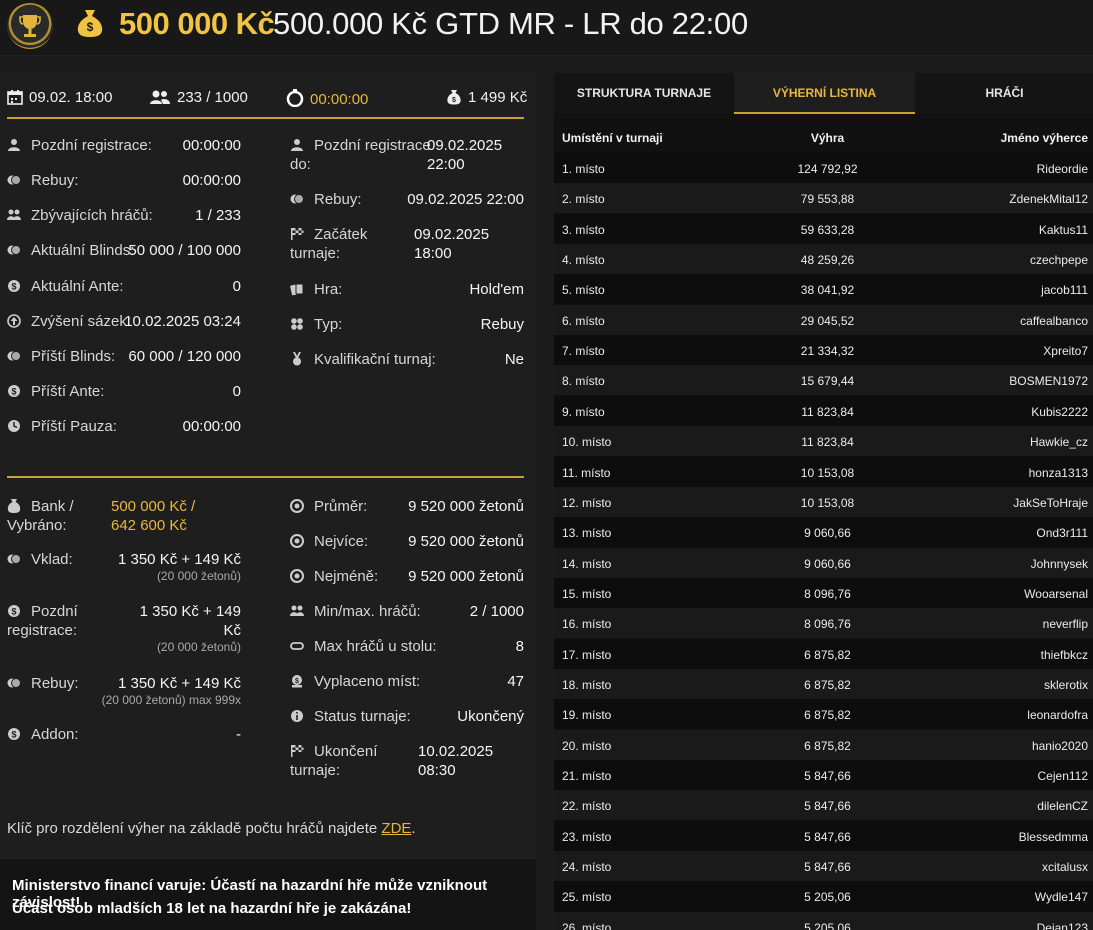 This screenshot has height=930, width=1093. Describe the element at coordinates (583, 229) in the screenshot. I see `cell-place: 3. místo` at that location.